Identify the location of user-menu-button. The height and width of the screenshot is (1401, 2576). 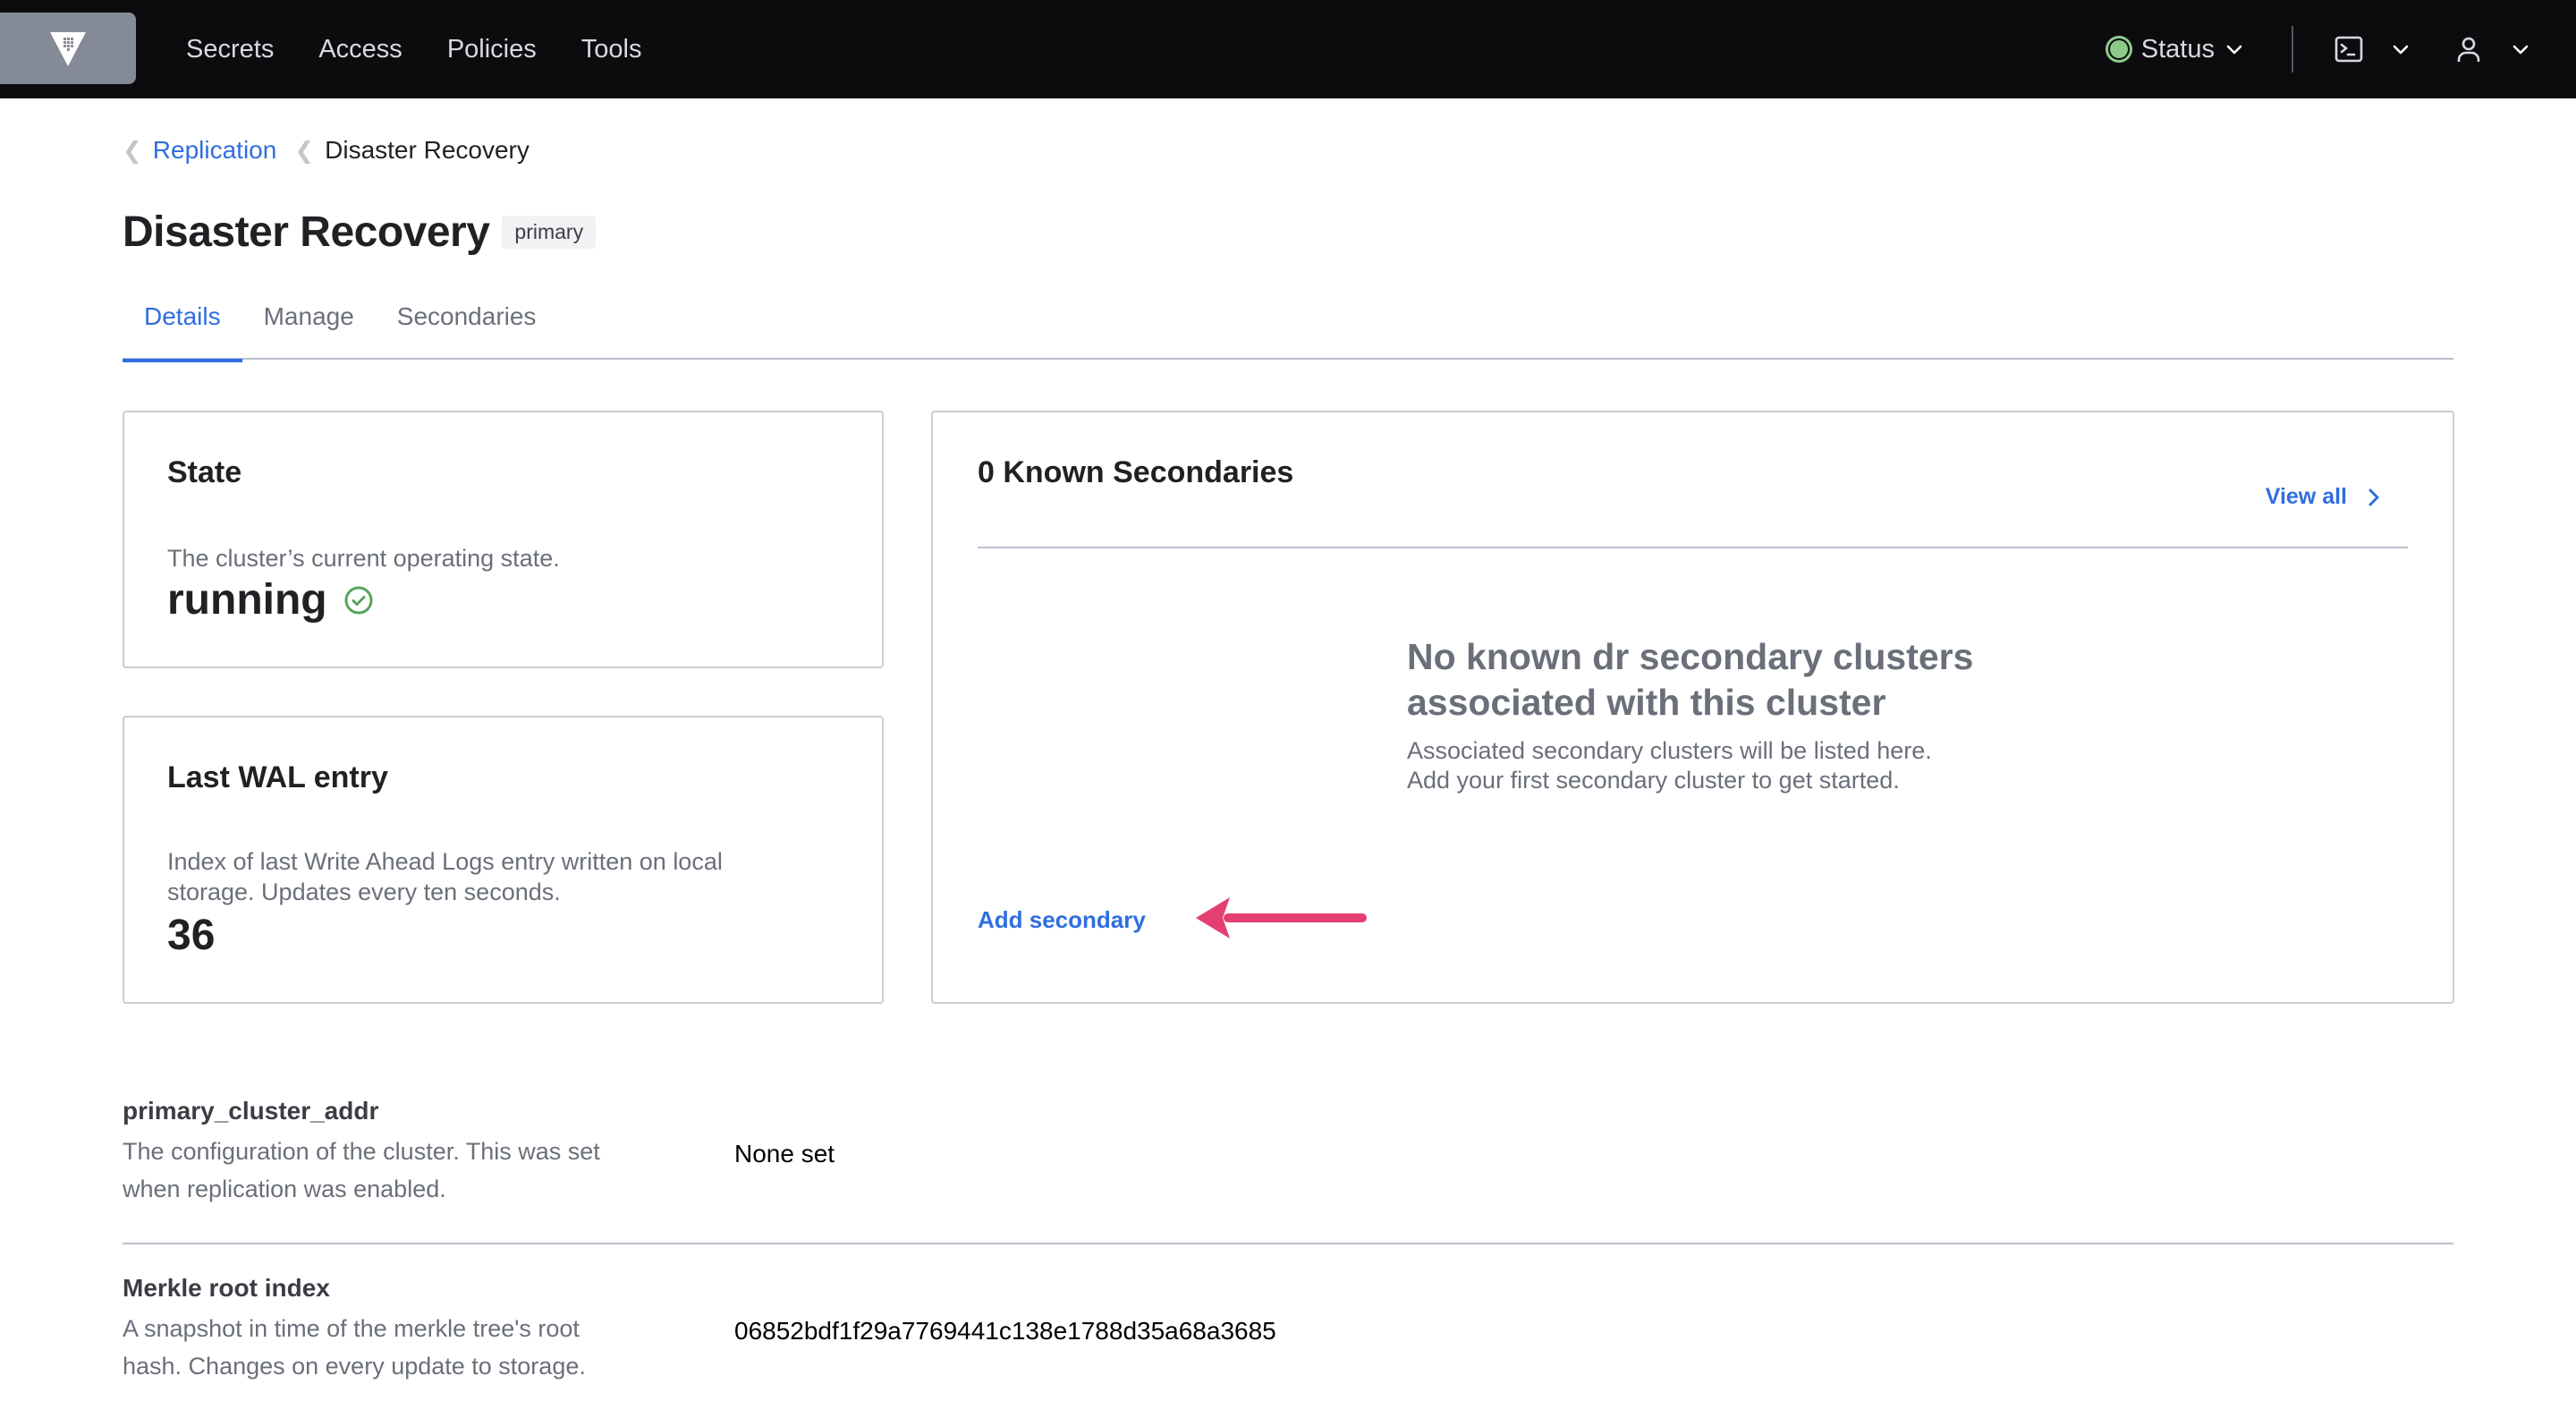
(2492, 49).